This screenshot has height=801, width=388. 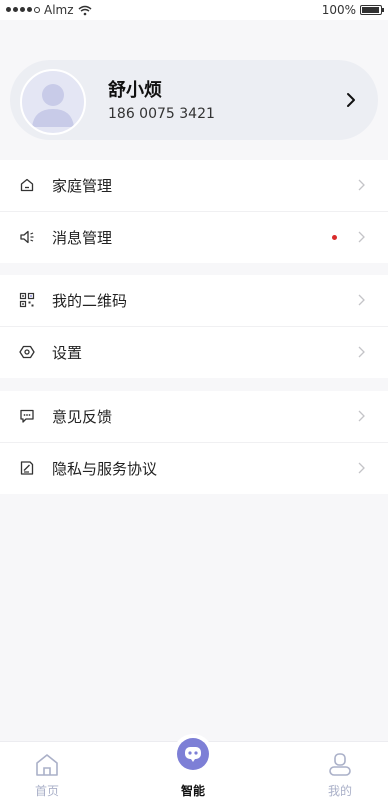 What do you see at coordinates (339, 791) in the screenshot?
I see `tab-label: 我的` at bounding box center [339, 791].